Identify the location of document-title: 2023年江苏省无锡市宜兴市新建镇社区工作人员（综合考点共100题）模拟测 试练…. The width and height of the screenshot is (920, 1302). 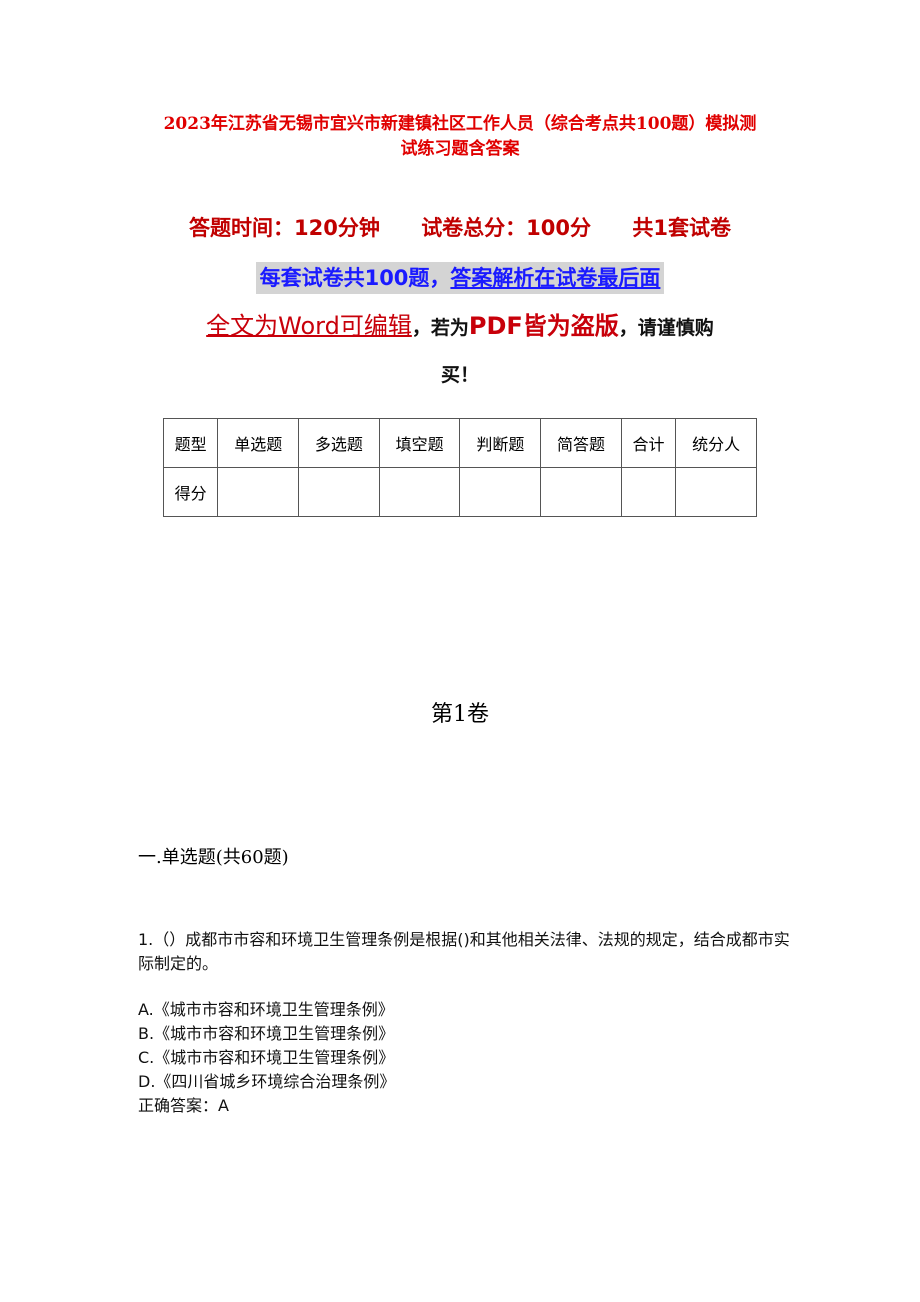
(460, 137).